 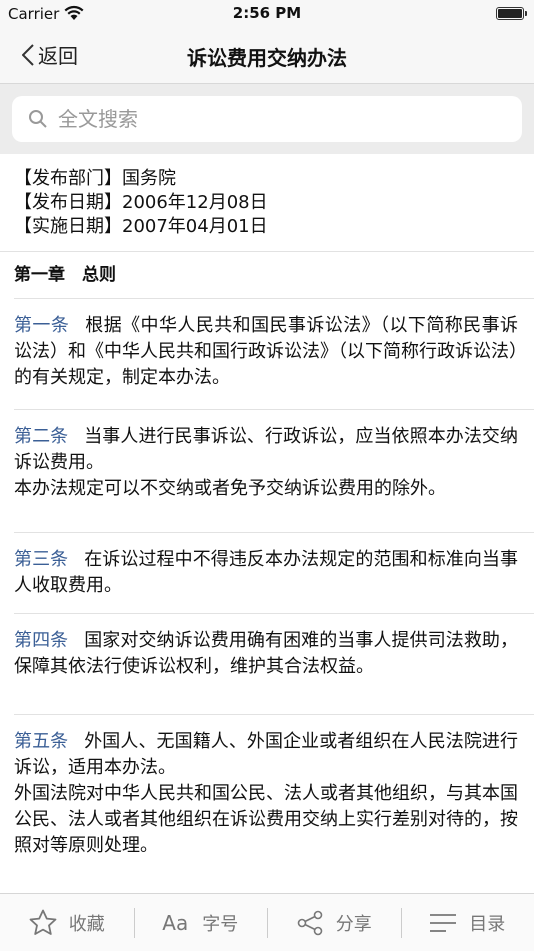 I want to click on favorite-button: 收藏, so click(x=67, y=922).